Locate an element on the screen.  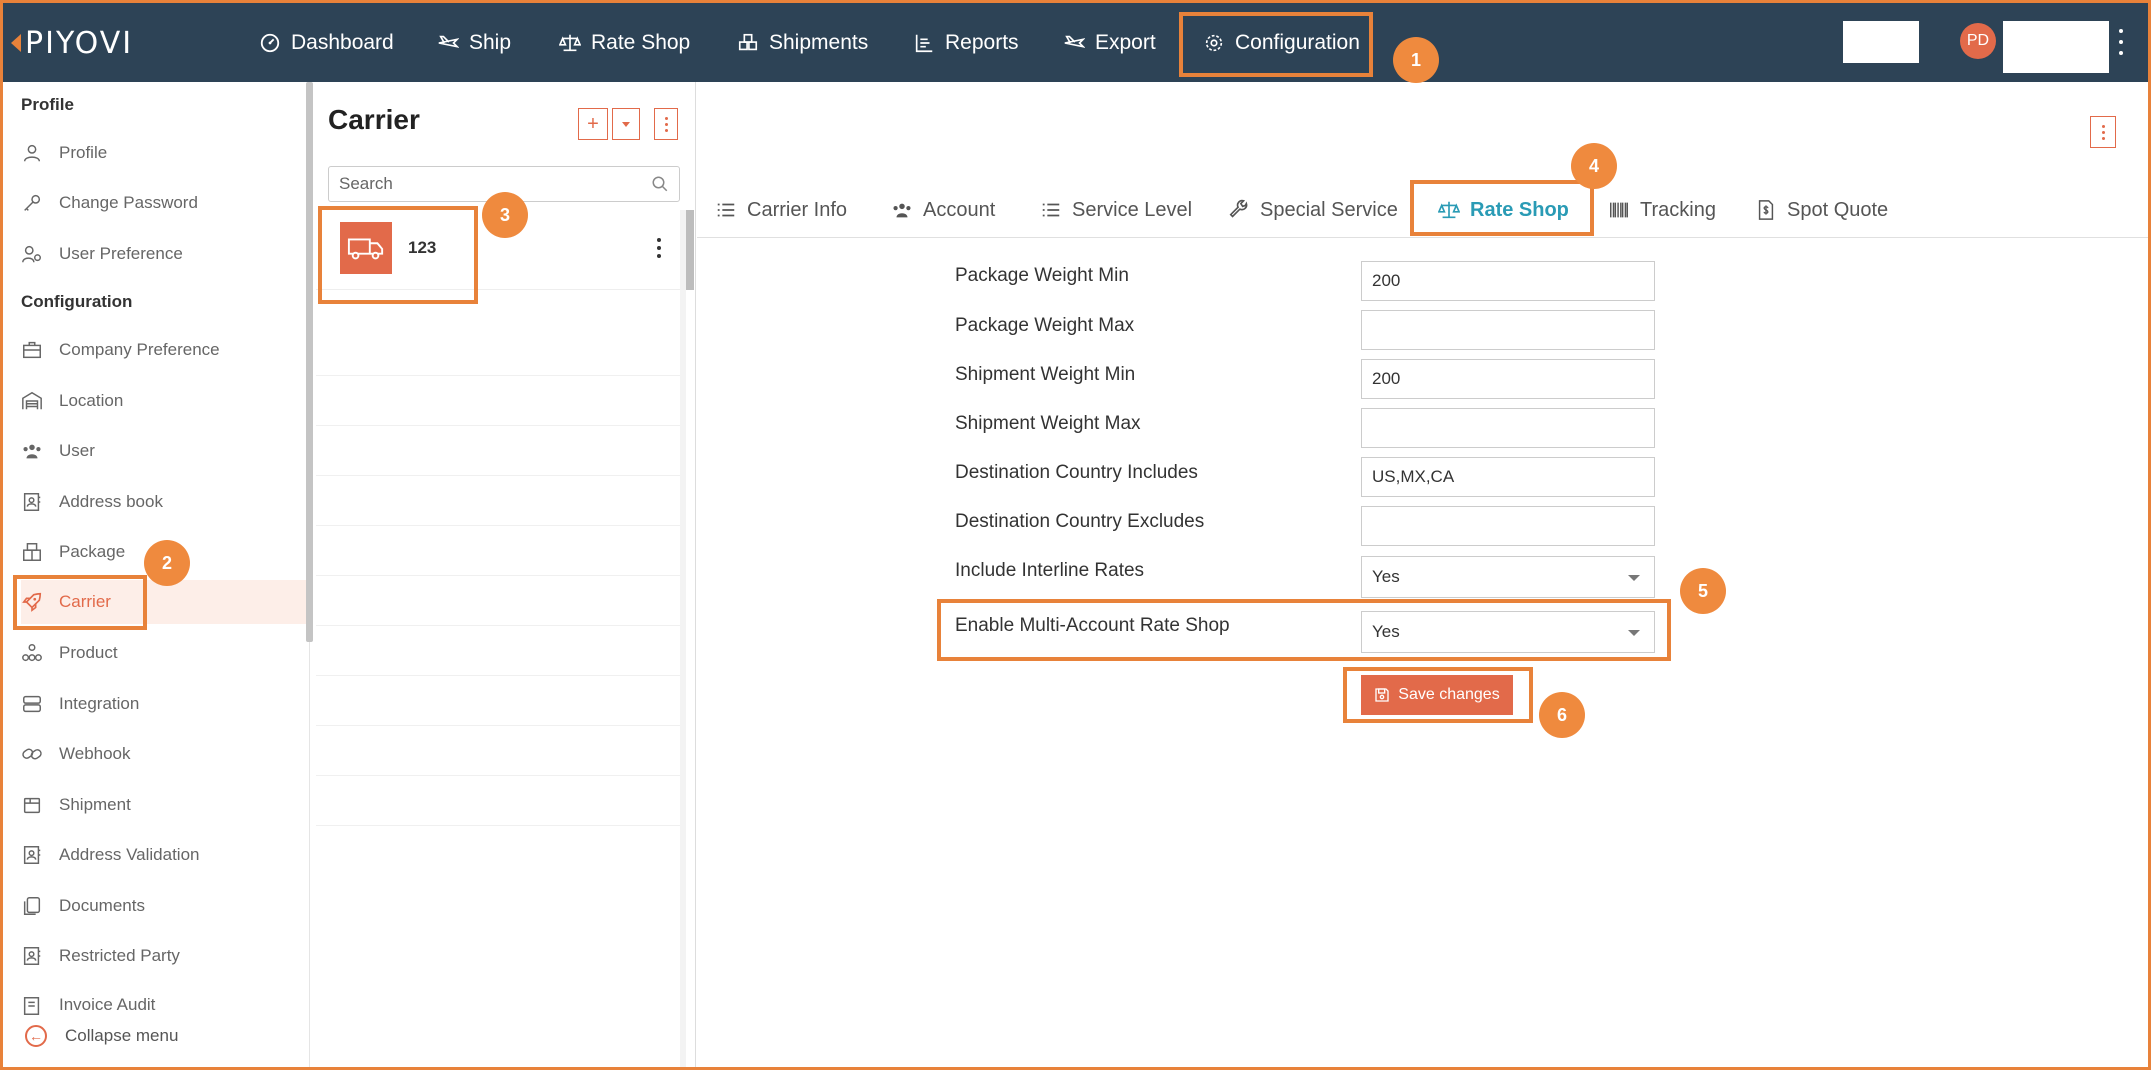
collapse-menu-label: Collapse menu is located at coordinates (122, 1035).